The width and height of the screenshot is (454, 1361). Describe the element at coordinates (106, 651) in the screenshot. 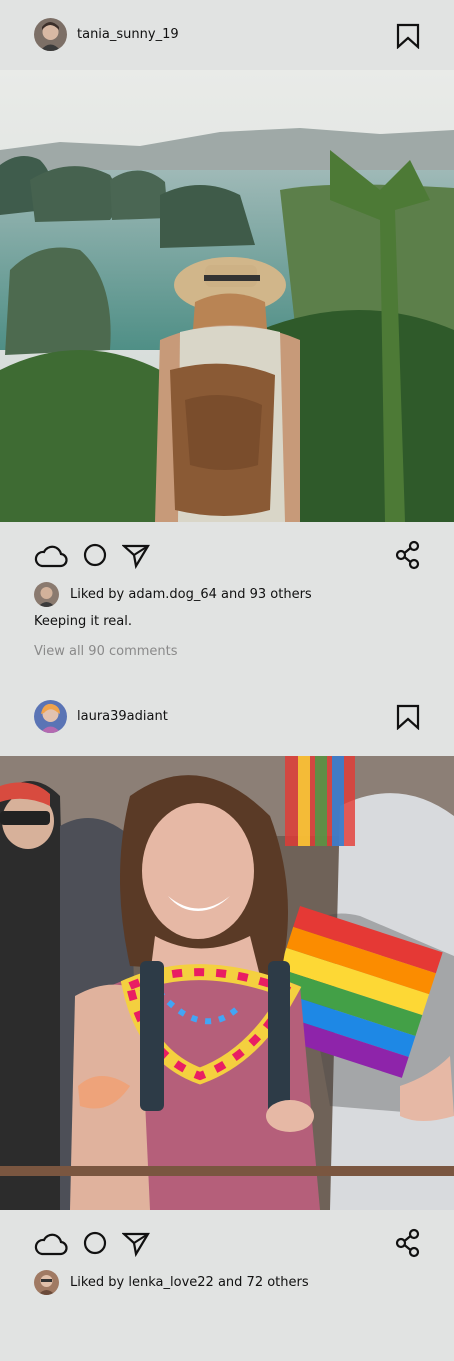

I see `view-comments-link: View all 90 comments` at that location.